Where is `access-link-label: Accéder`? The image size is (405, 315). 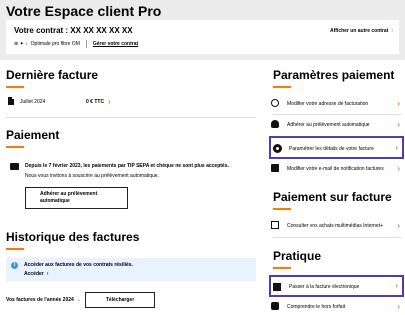
access-link-label: Accéder is located at coordinates (34, 274).